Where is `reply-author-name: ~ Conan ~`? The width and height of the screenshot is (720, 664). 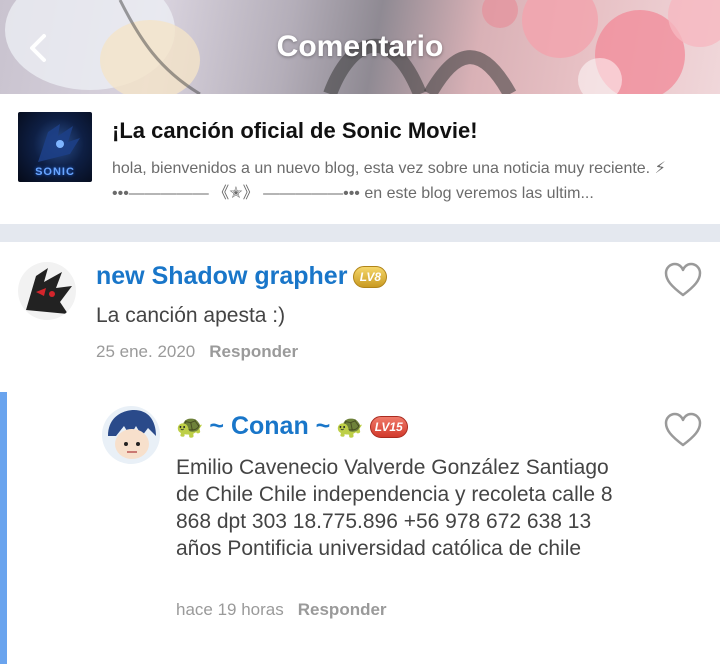
reply-author-name: ~ Conan ~ is located at coordinates (269, 426).